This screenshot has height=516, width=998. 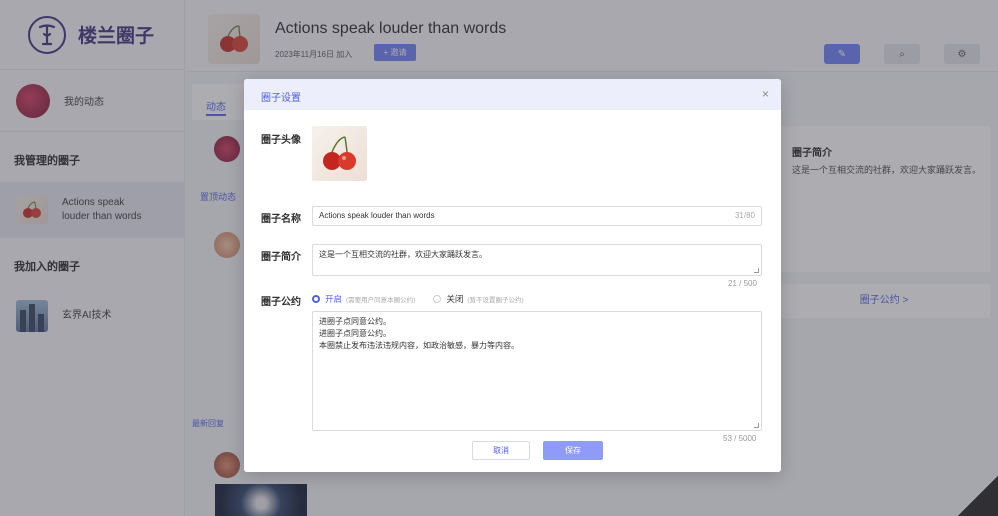 What do you see at coordinates (339, 153) in the screenshot?
I see `circle-avatar-upload` at bounding box center [339, 153].